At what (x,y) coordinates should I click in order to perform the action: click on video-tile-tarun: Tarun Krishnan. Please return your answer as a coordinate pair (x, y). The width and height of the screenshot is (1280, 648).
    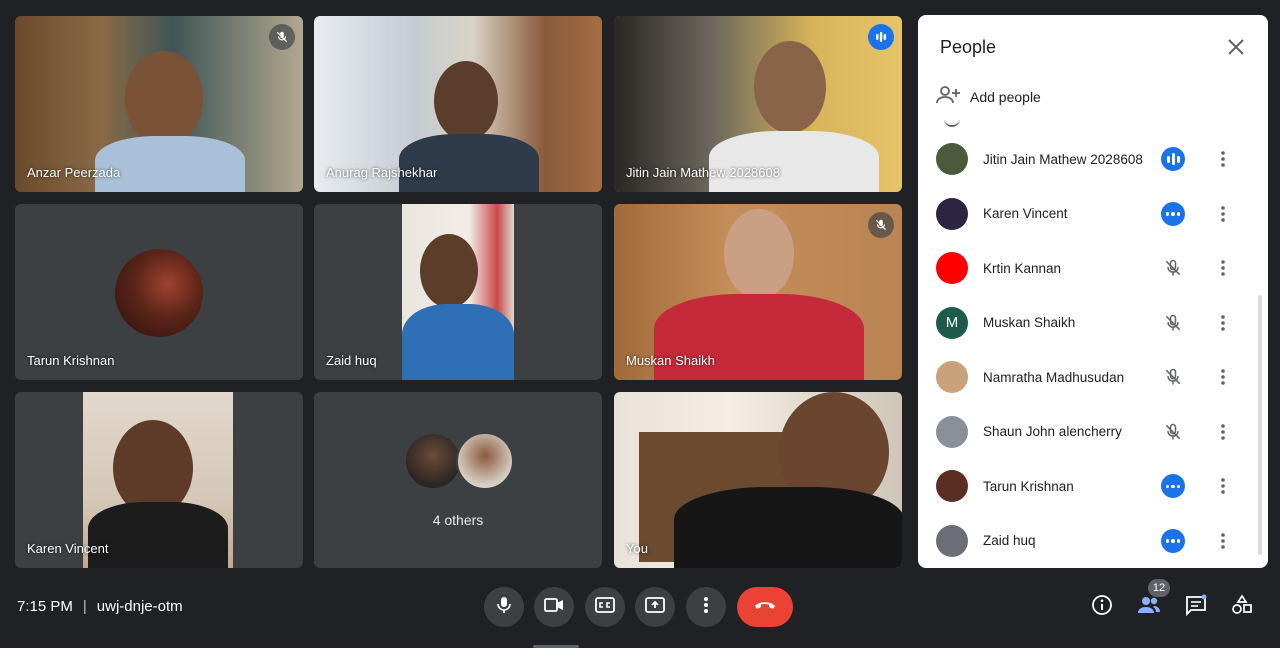
    Looking at the image, I should click on (159, 292).